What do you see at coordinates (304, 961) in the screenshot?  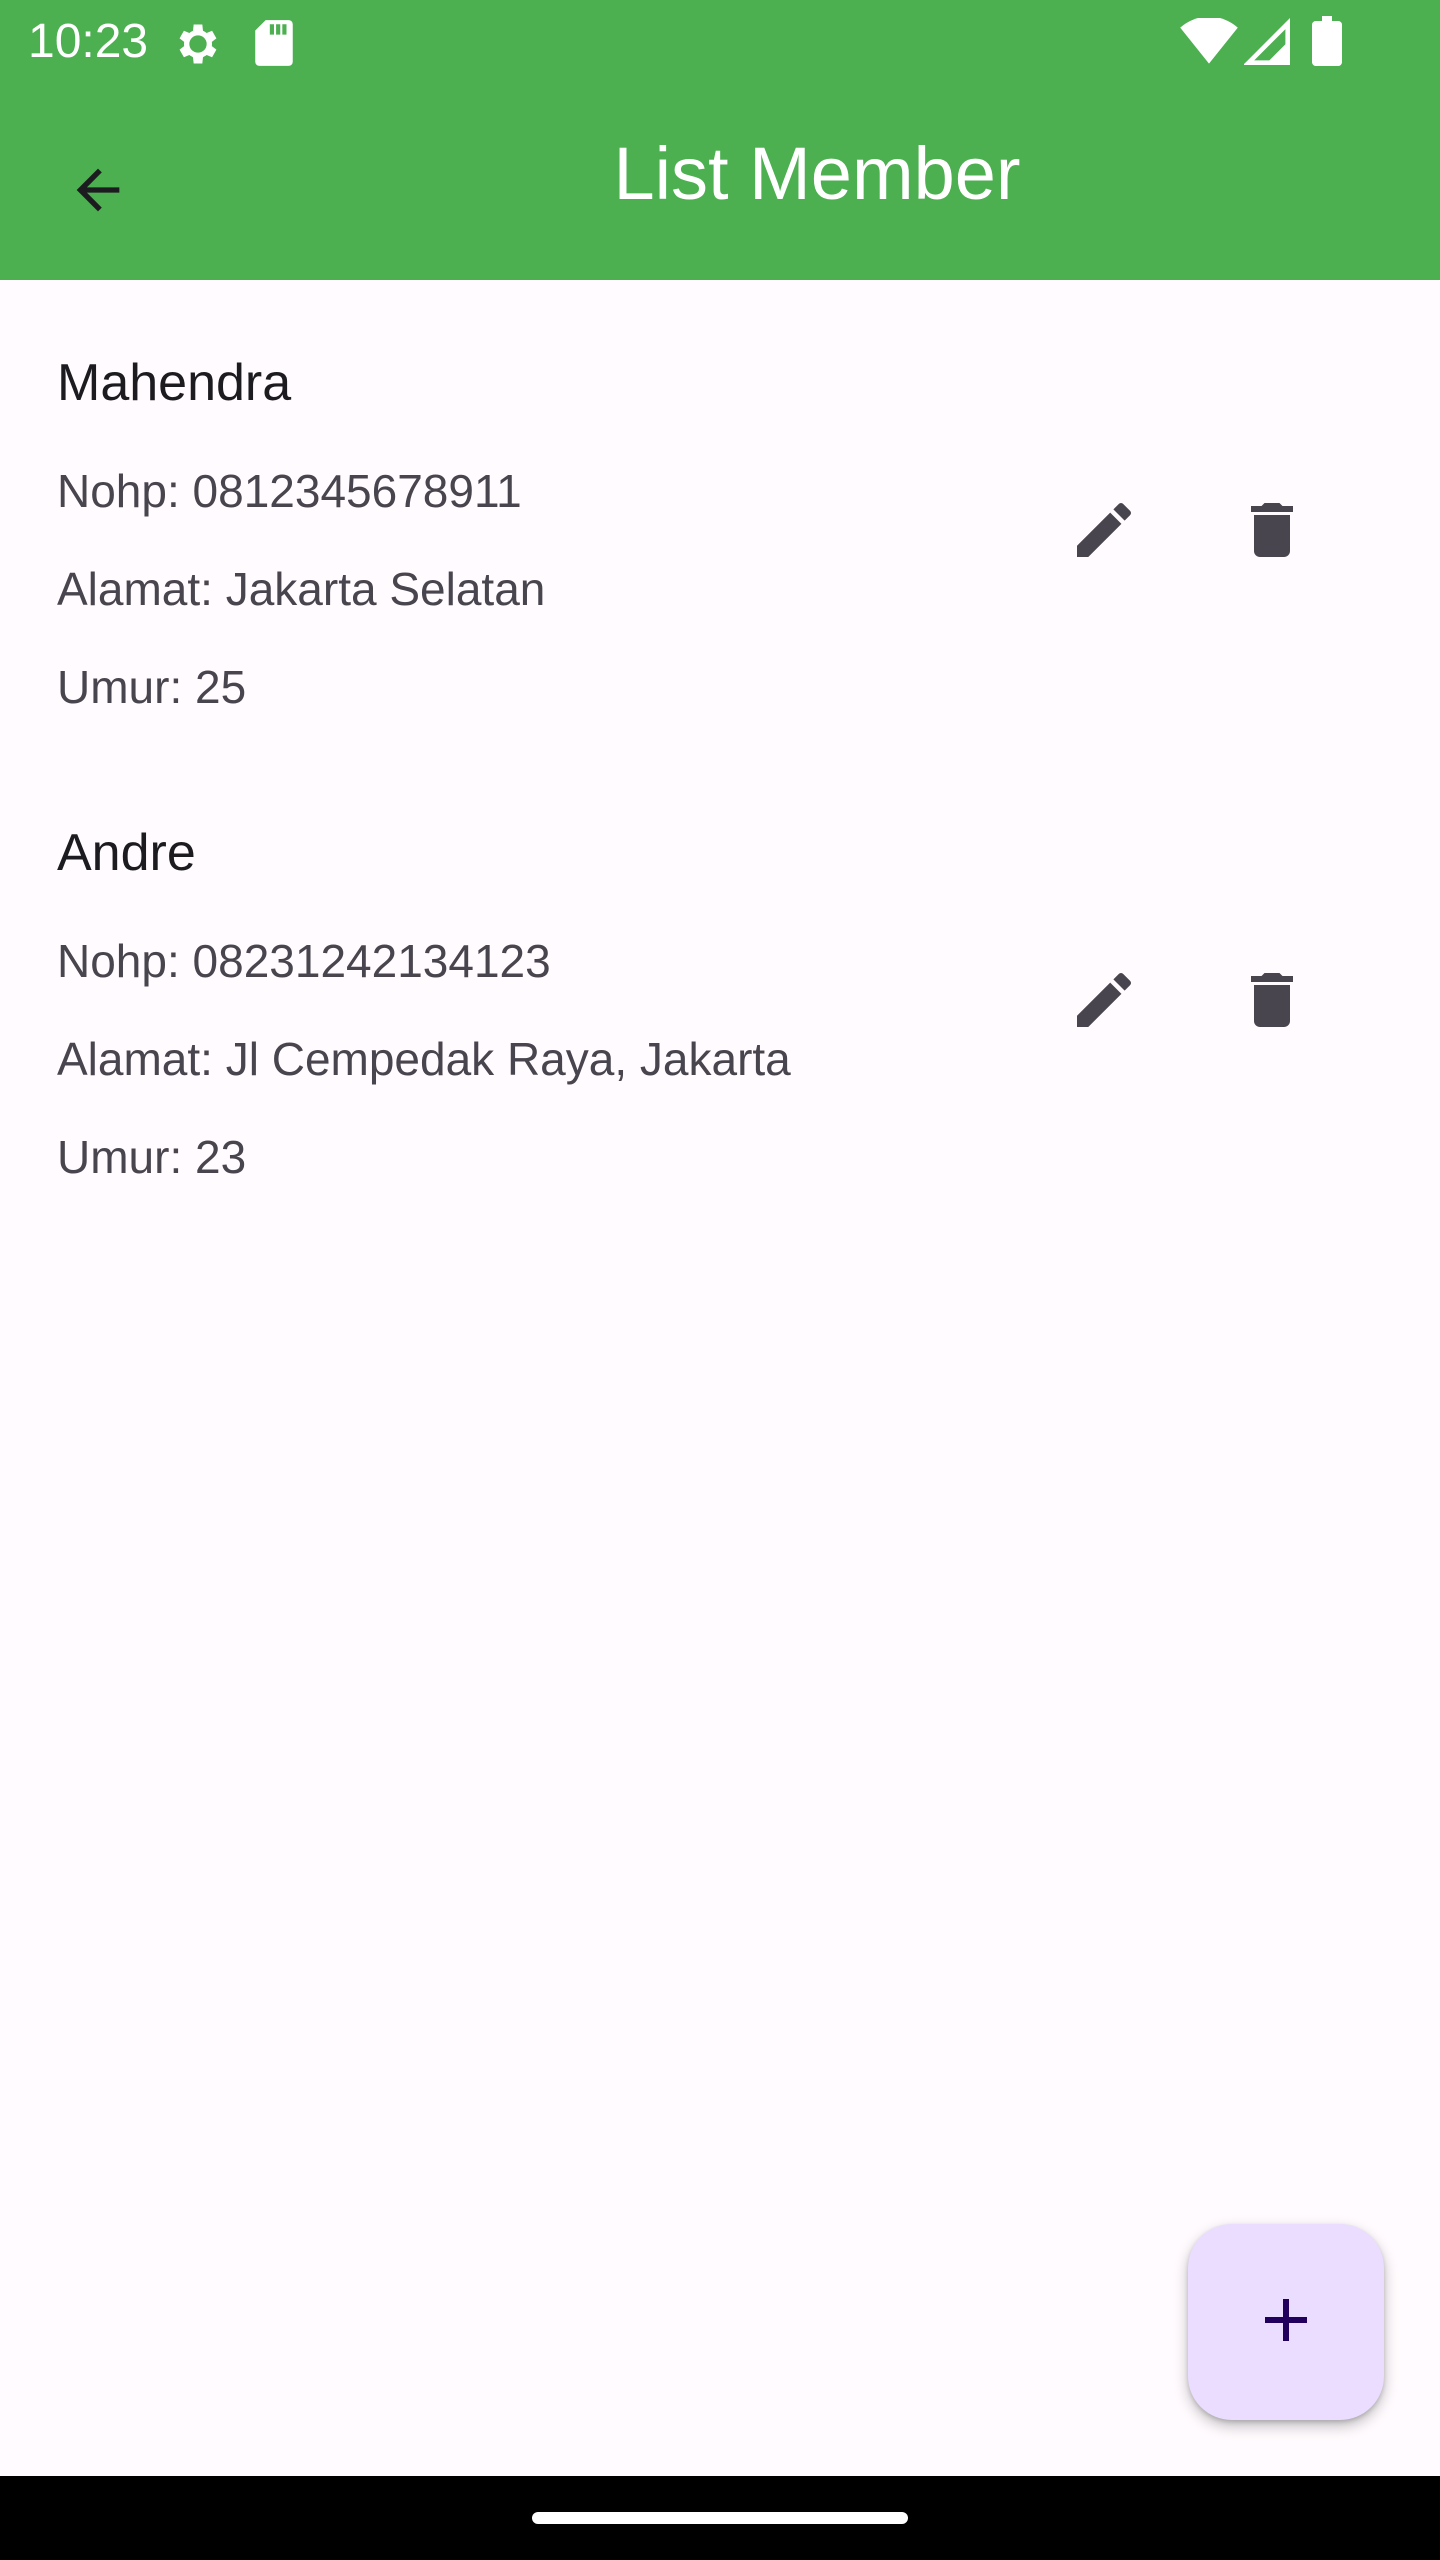 I see `member-nohp: Nohp: 08231242134123` at bounding box center [304, 961].